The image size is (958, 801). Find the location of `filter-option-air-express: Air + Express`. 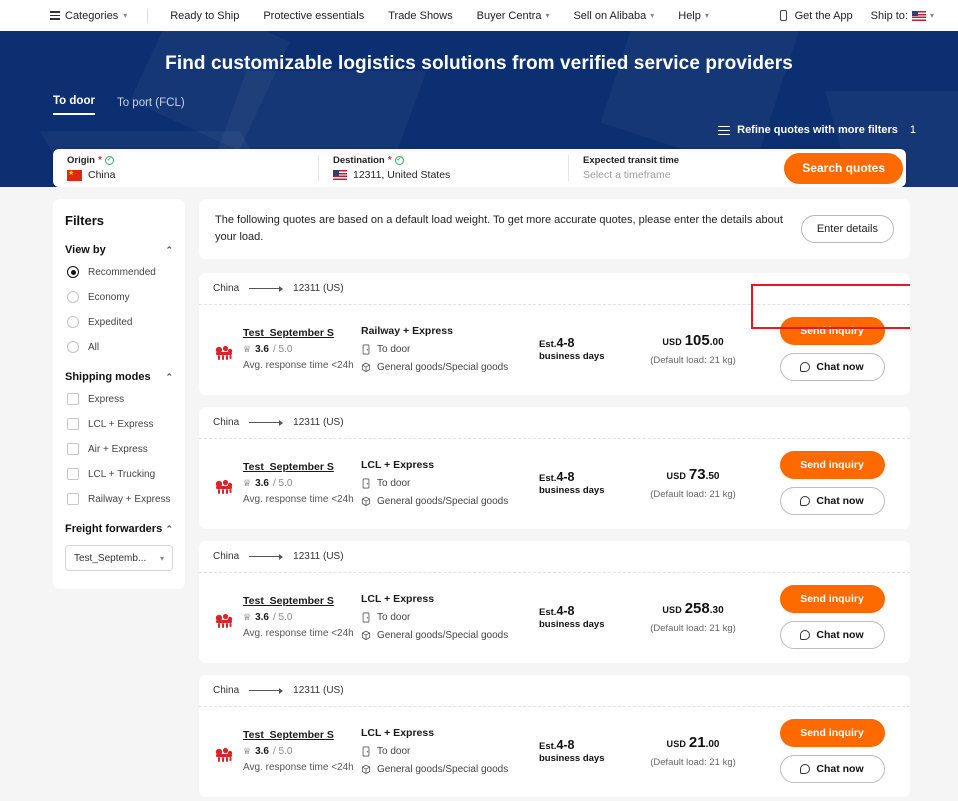

filter-option-air-express: Air + Express is located at coordinates (120, 449).